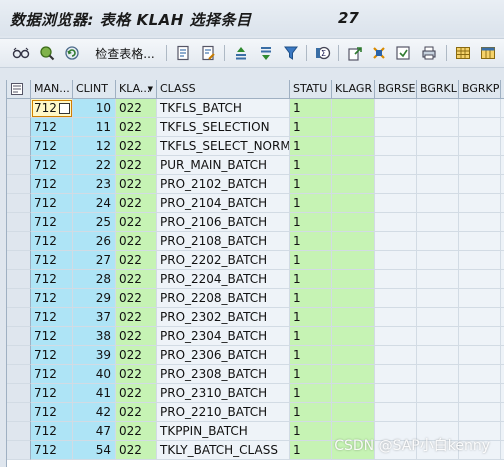  I want to click on refresh-icon, so click(72, 53).